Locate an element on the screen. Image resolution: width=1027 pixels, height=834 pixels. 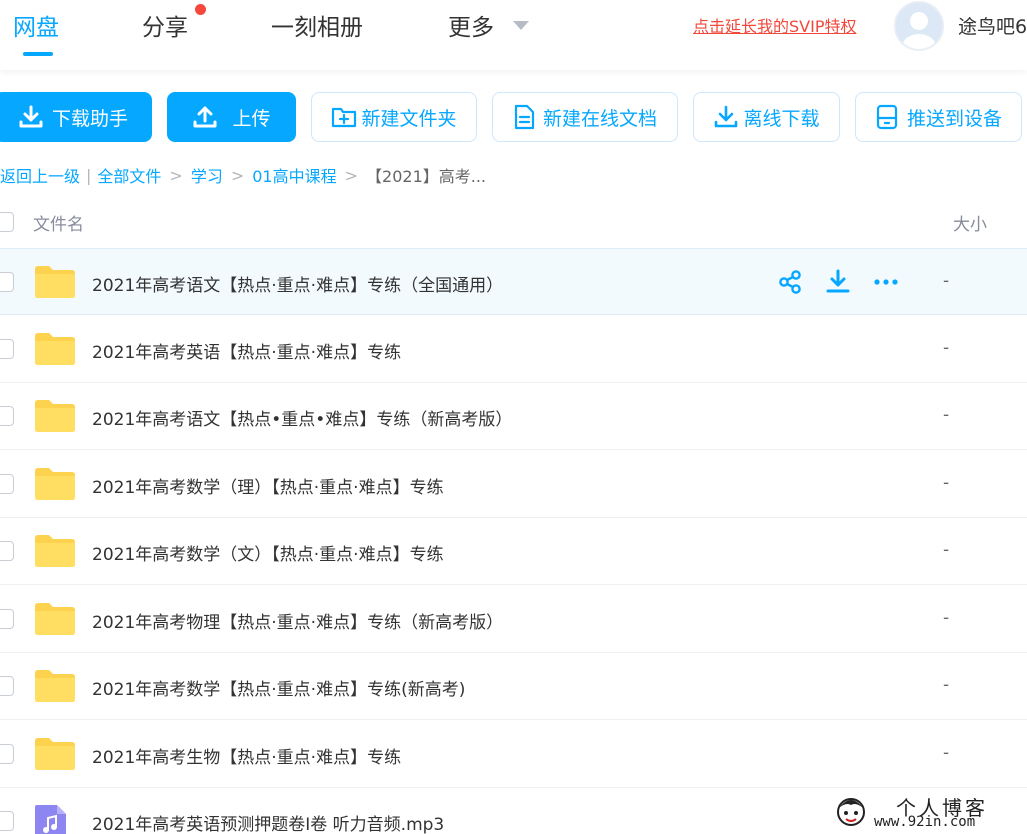
breadcrumb-study: 学习 is located at coordinates (207, 175).